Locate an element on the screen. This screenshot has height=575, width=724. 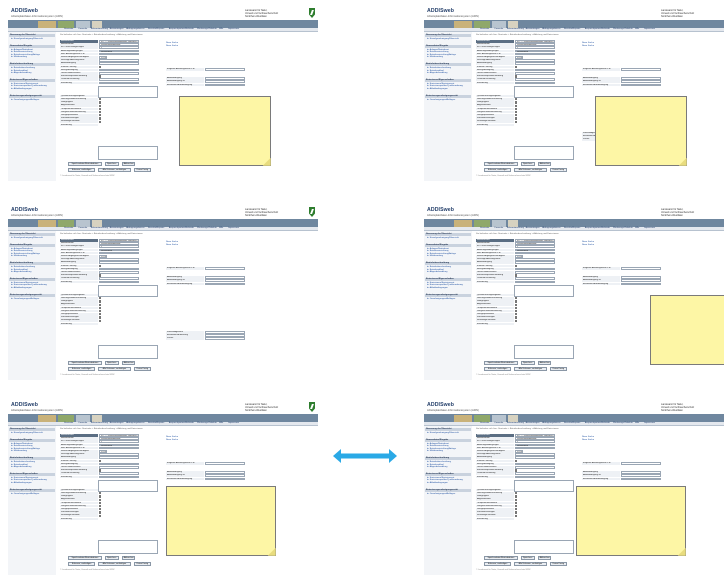
menu-item: Ansprechpartner/Behörde is located at coordinates (597, 228).